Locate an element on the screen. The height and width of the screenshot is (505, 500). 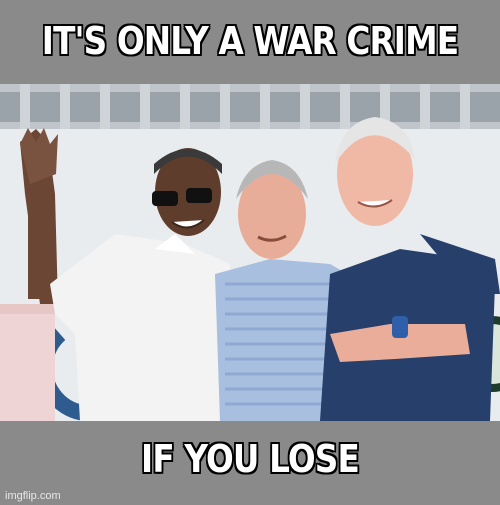
top-caption: IT'S ONLY A WAR CRIME is located at coordinates (250, 41).